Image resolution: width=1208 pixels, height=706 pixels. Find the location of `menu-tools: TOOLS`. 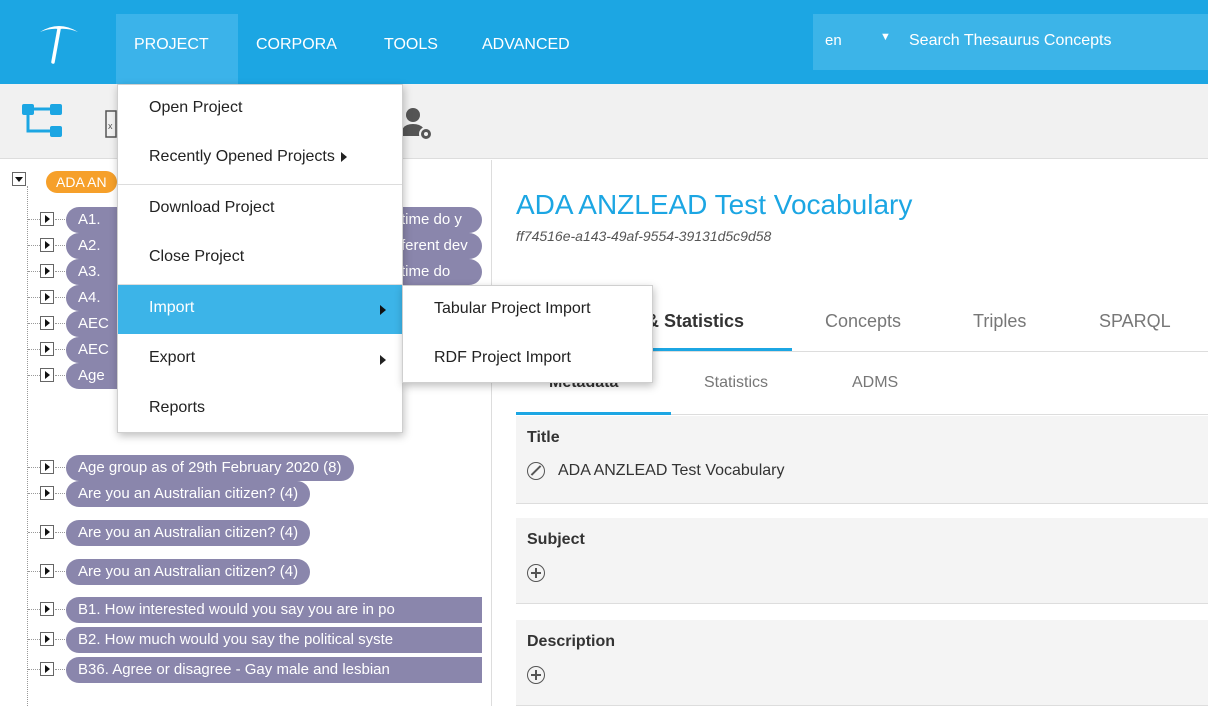

menu-tools: TOOLS is located at coordinates (411, 45).